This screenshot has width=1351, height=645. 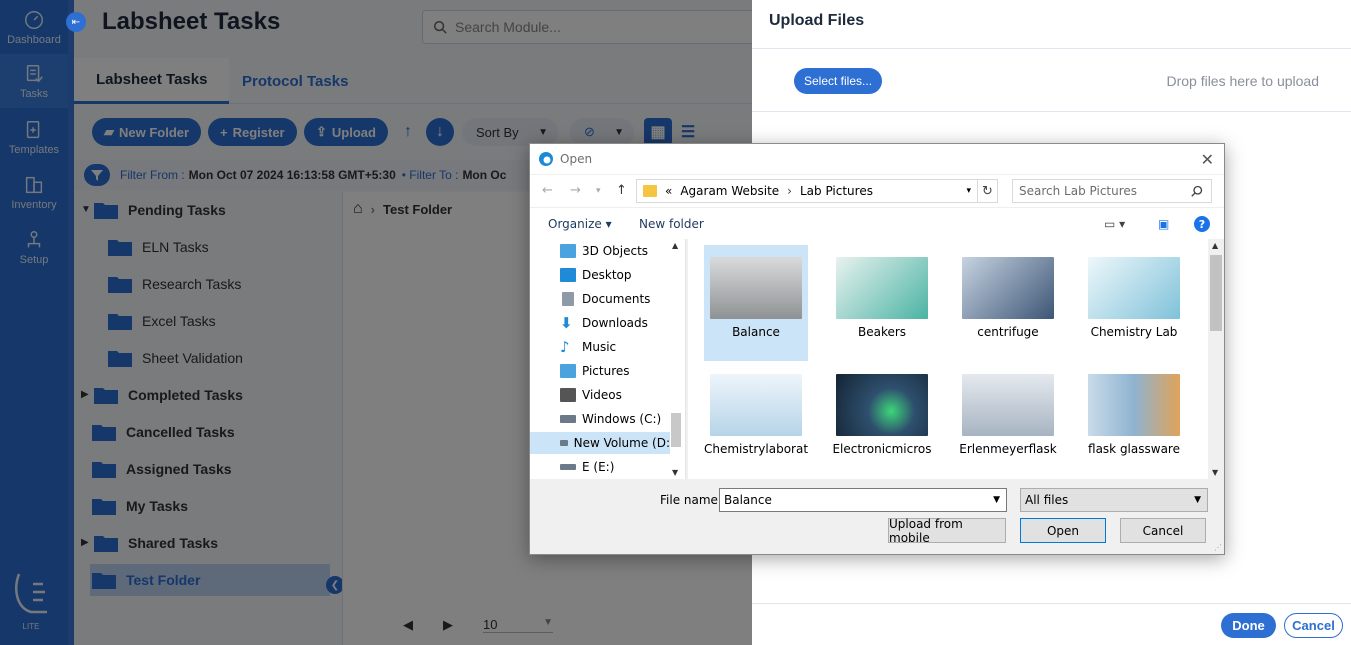 I want to click on file-type-select: All files ▼, so click(x=1114, y=500).